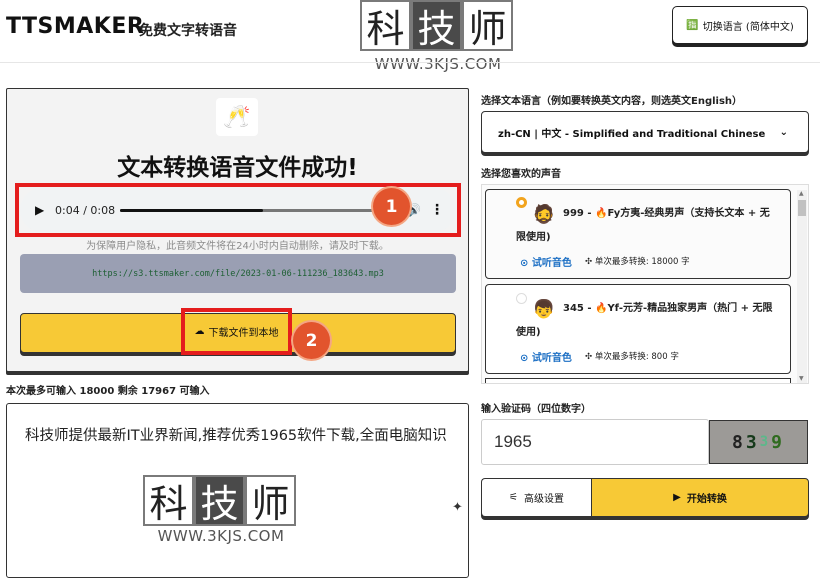  Describe the element at coordinates (108, 391) in the screenshot. I see `char-counter: 本次最多可输入 18000 剩余 17967 可输入` at that location.